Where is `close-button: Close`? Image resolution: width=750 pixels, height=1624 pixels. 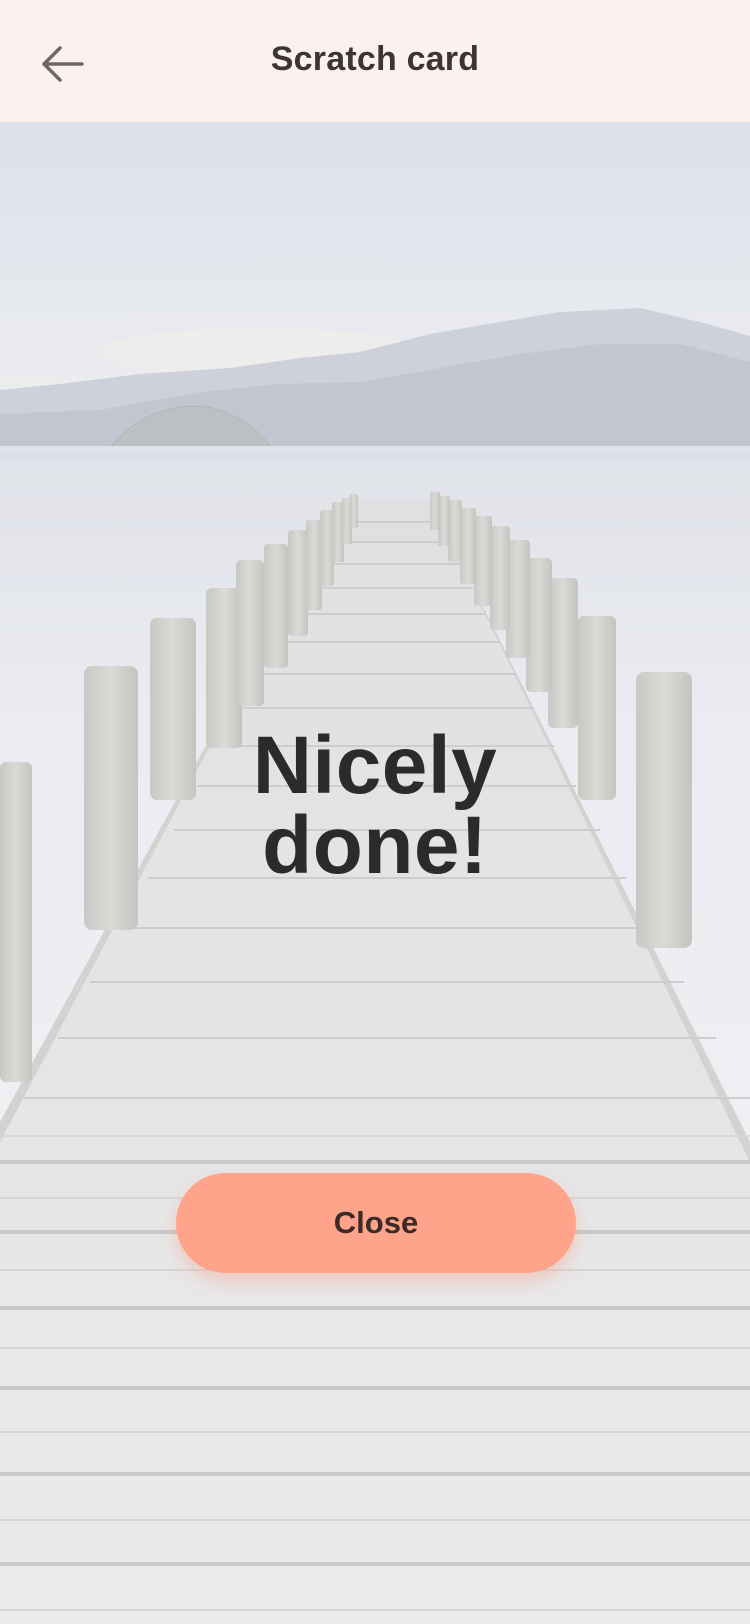
close-button: Close is located at coordinates (376, 1223).